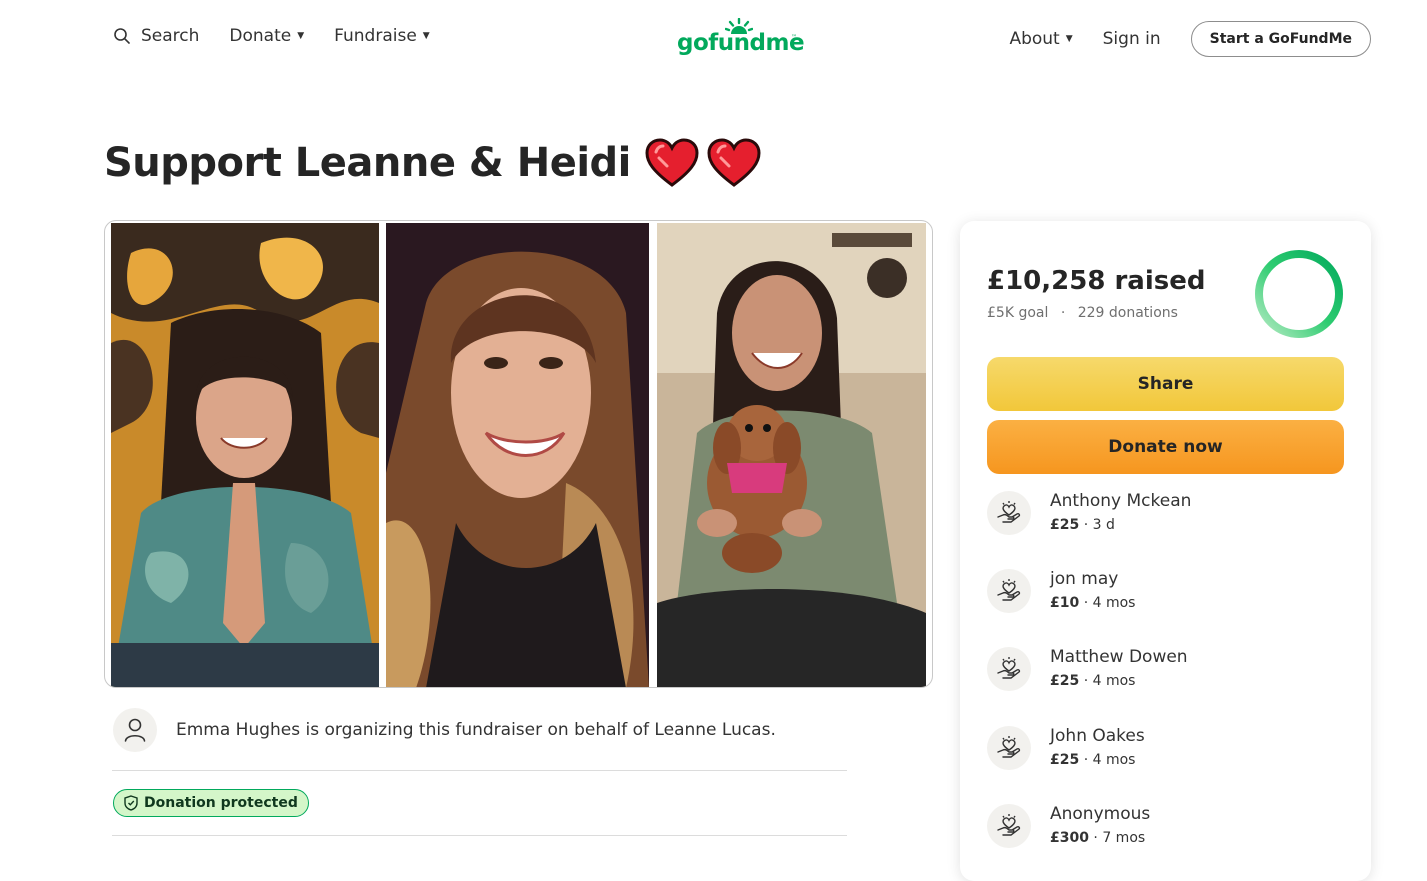  Describe the element at coordinates (1097, 736) in the screenshot. I see `donor-name: John Oakes` at that location.